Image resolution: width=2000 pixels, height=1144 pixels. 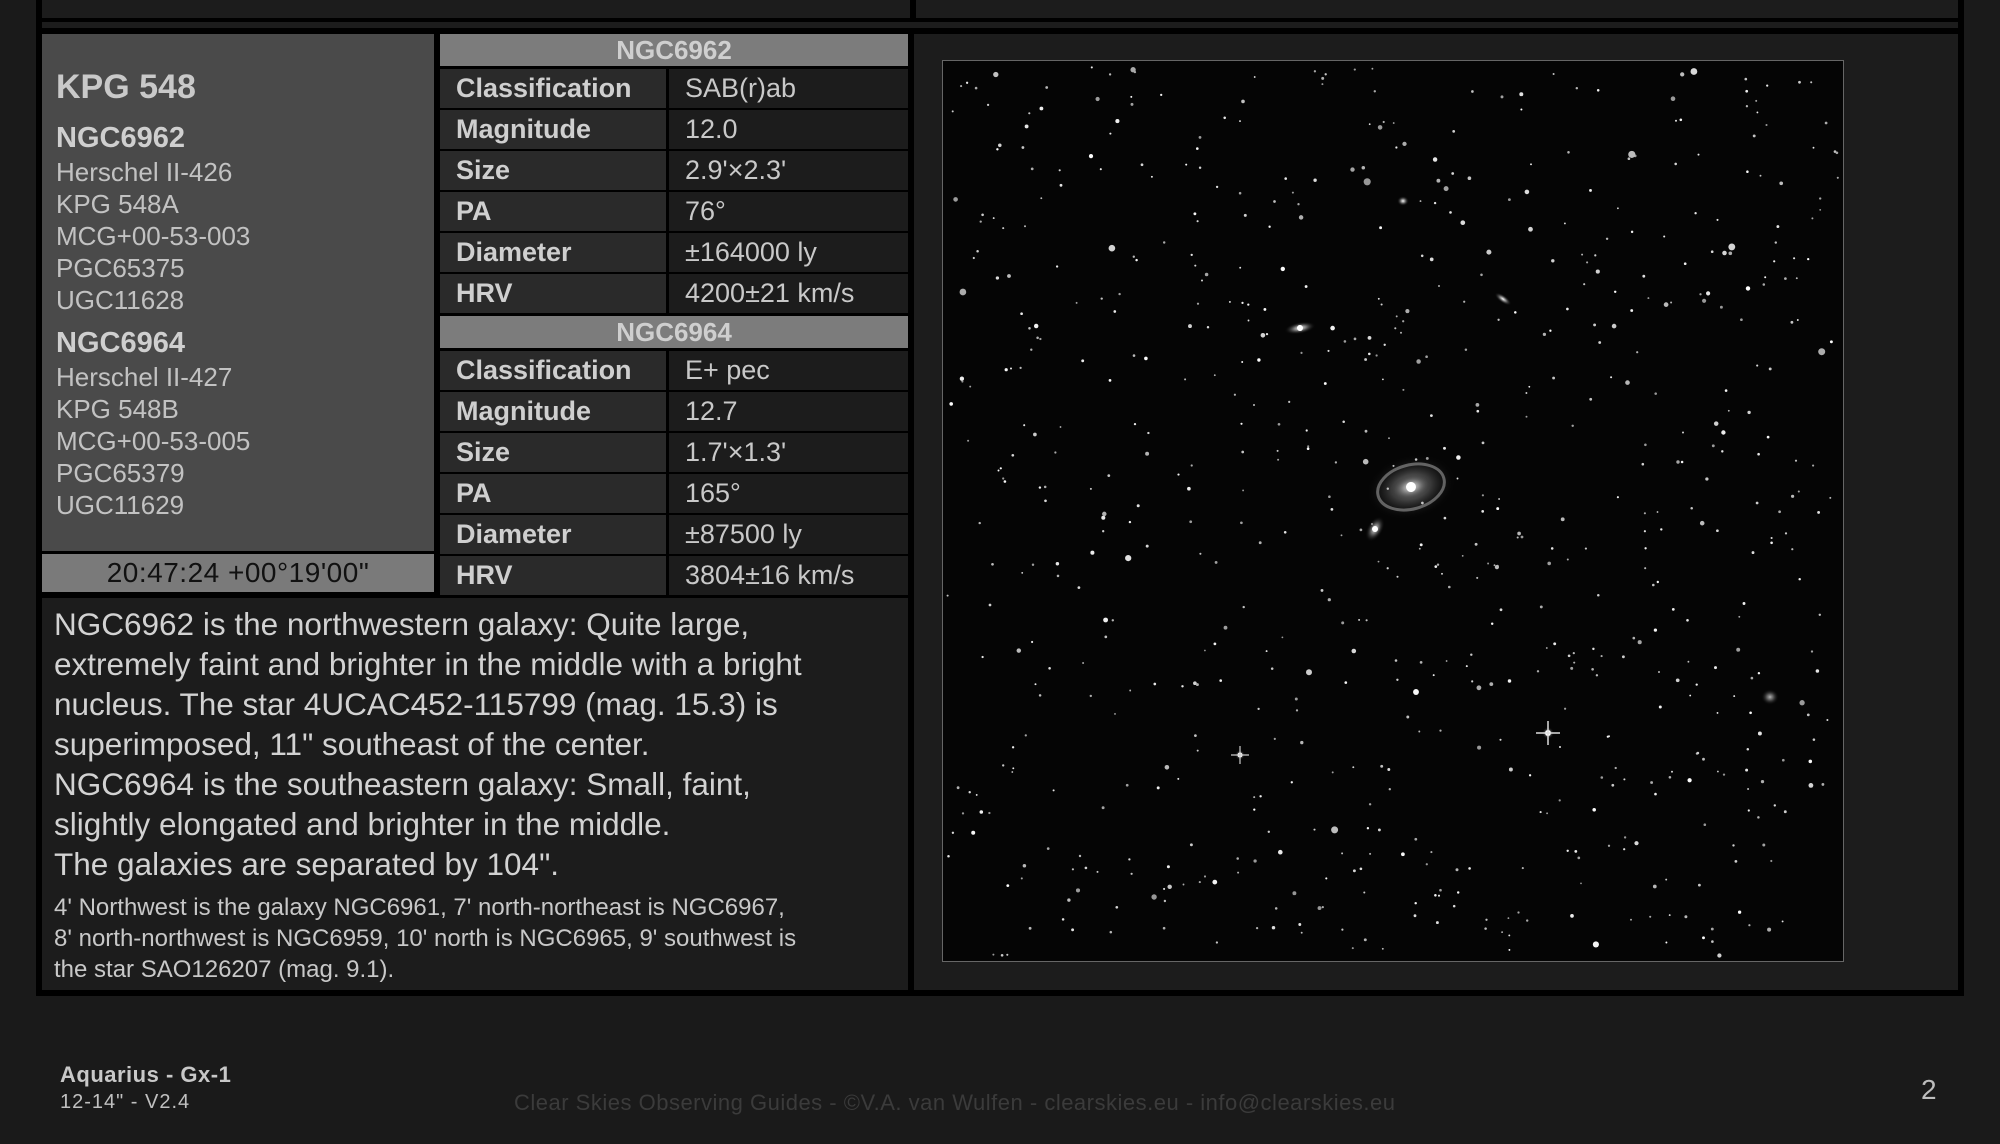 I want to click on footer-subtitle: 12-14" - V2.4, so click(x=125, y=1102).